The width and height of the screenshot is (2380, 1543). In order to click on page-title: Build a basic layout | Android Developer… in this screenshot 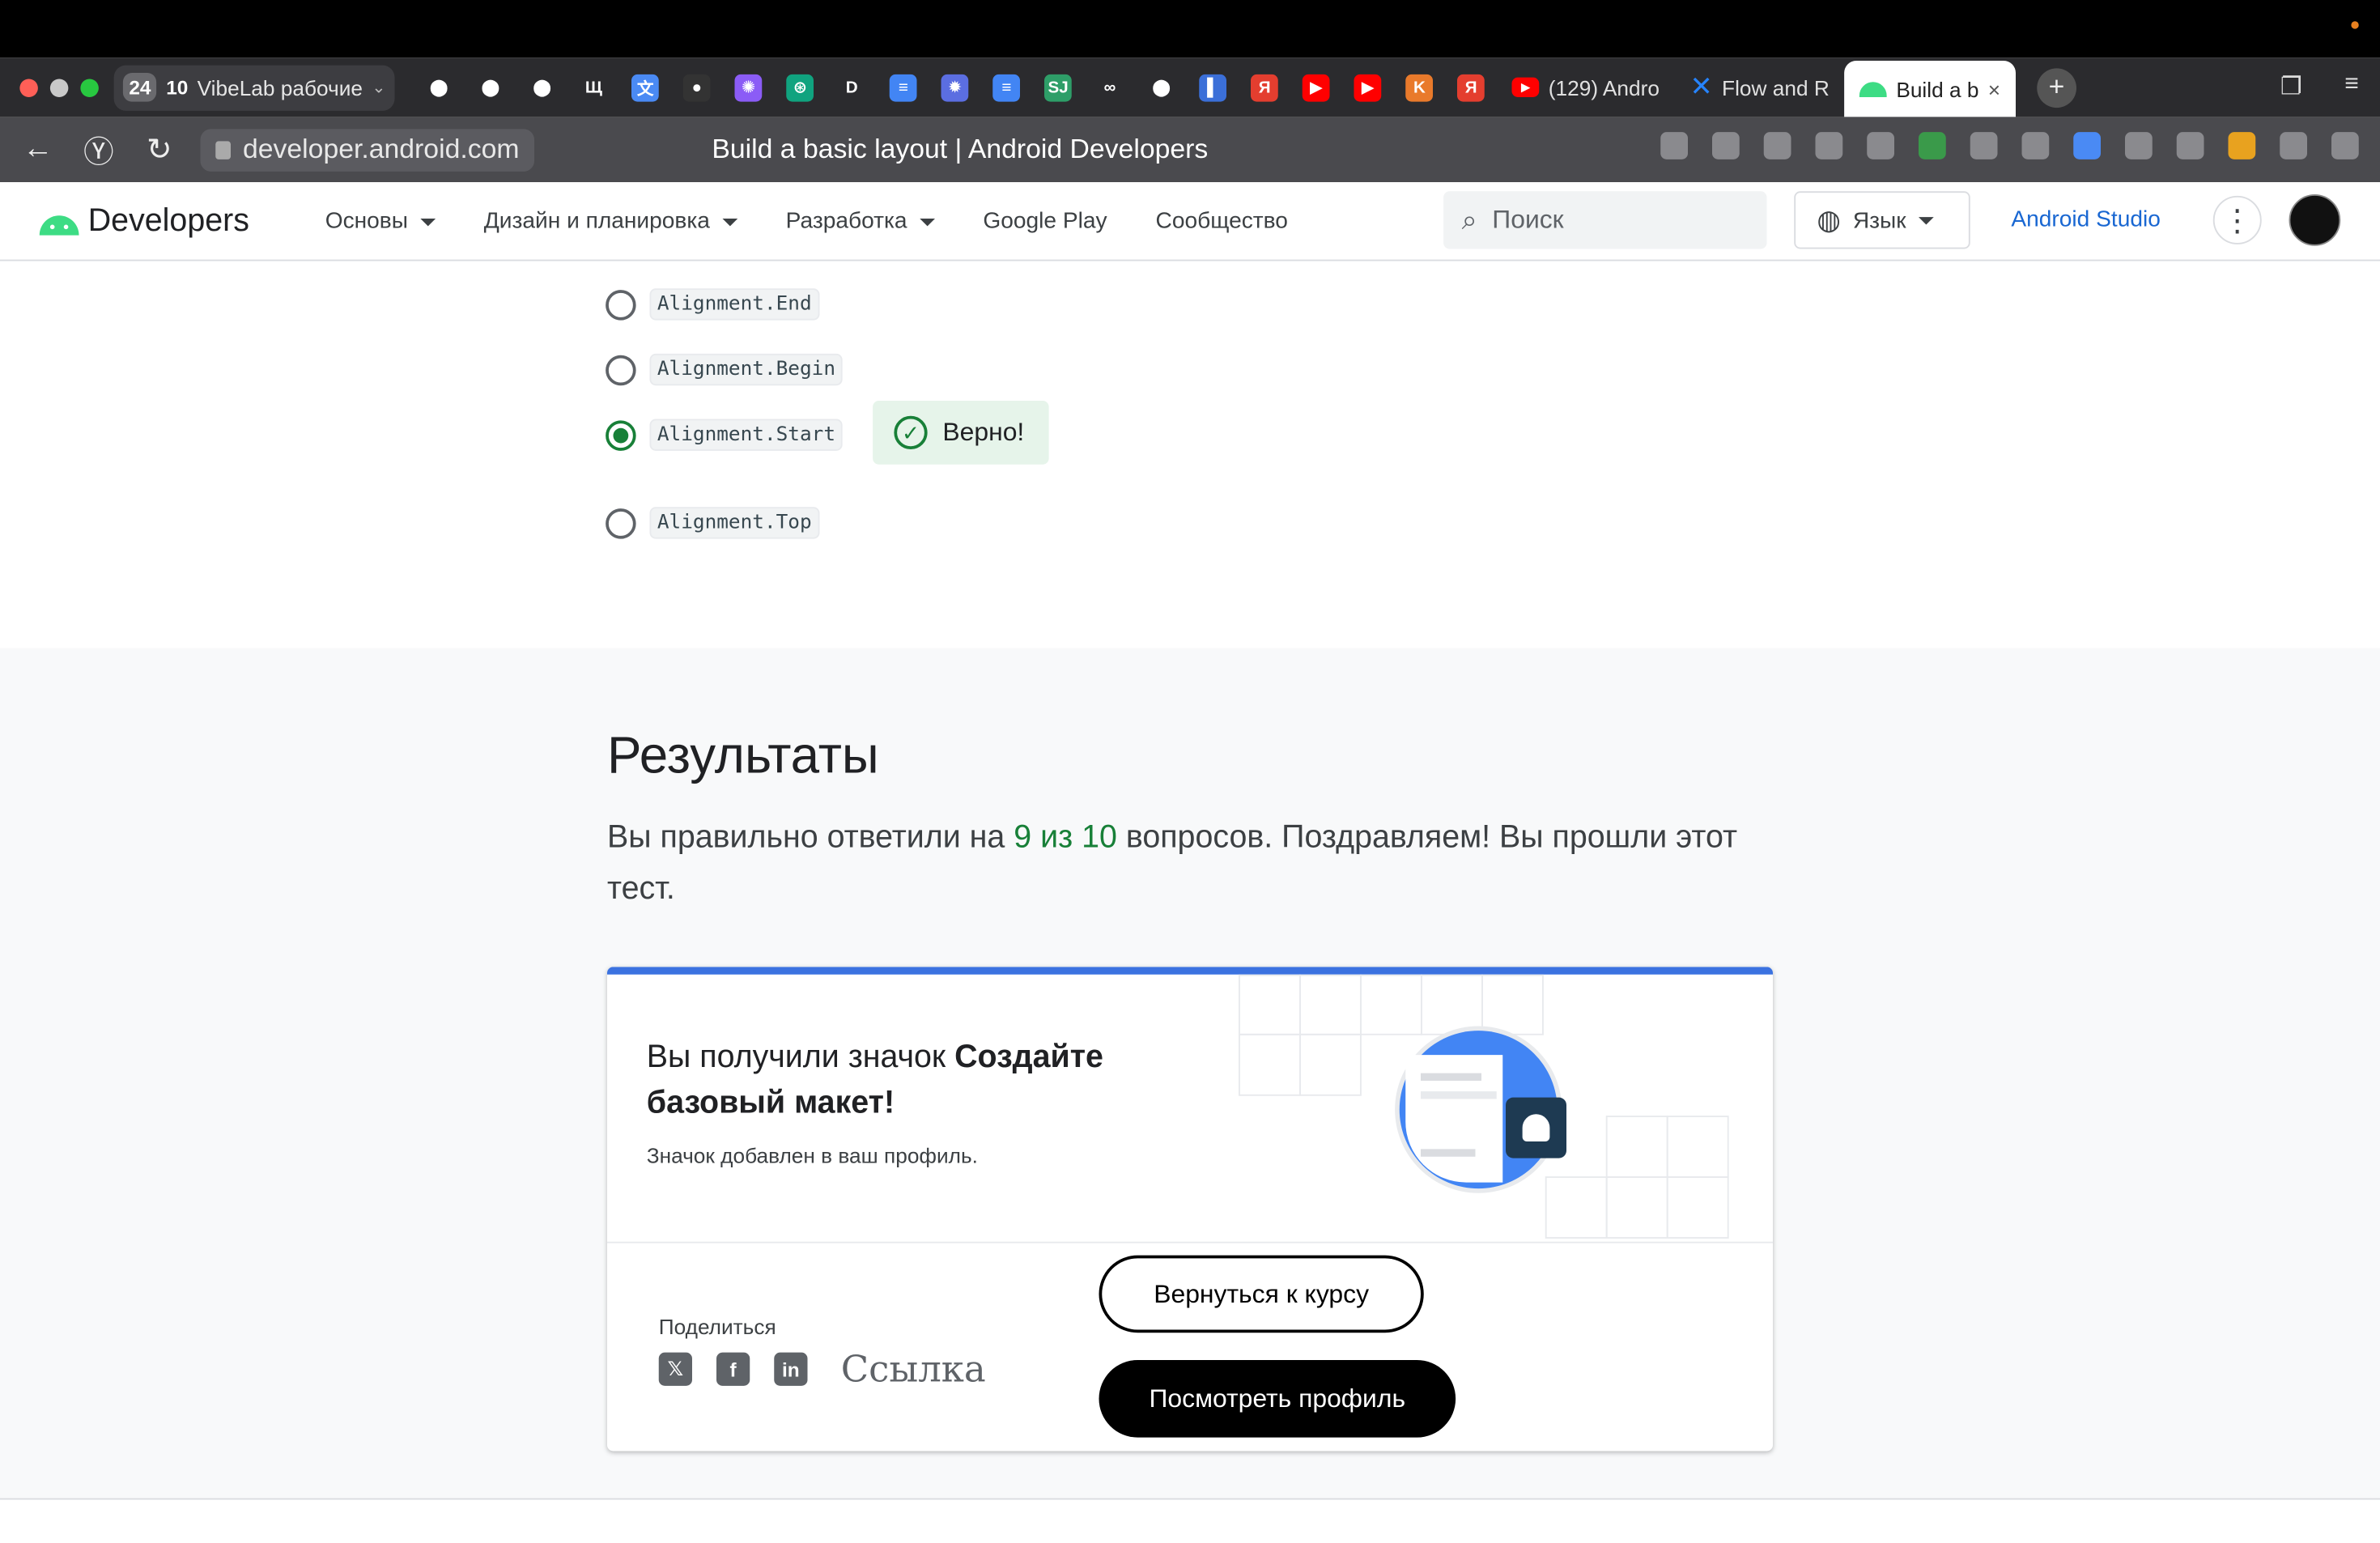, I will do `click(960, 149)`.